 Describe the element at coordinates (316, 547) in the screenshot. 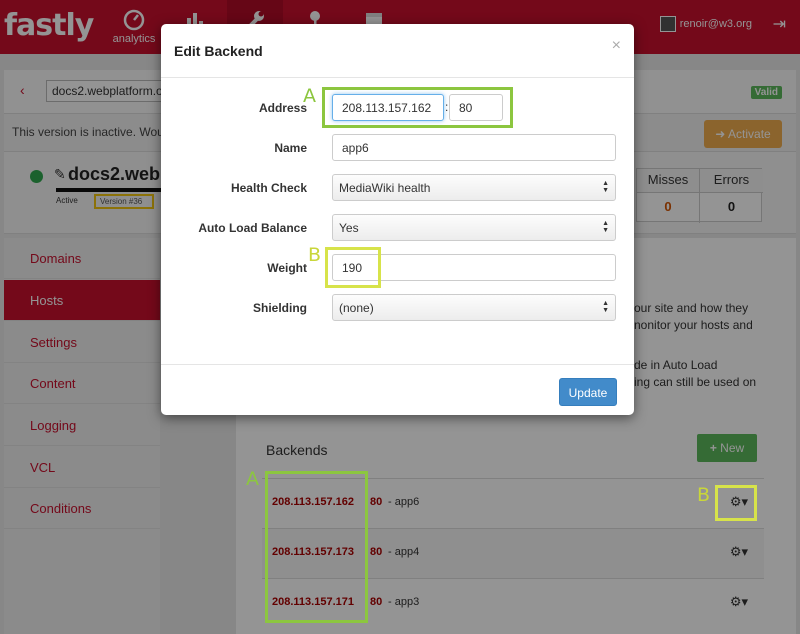

I see `annotation-box-backend-addresses` at that location.